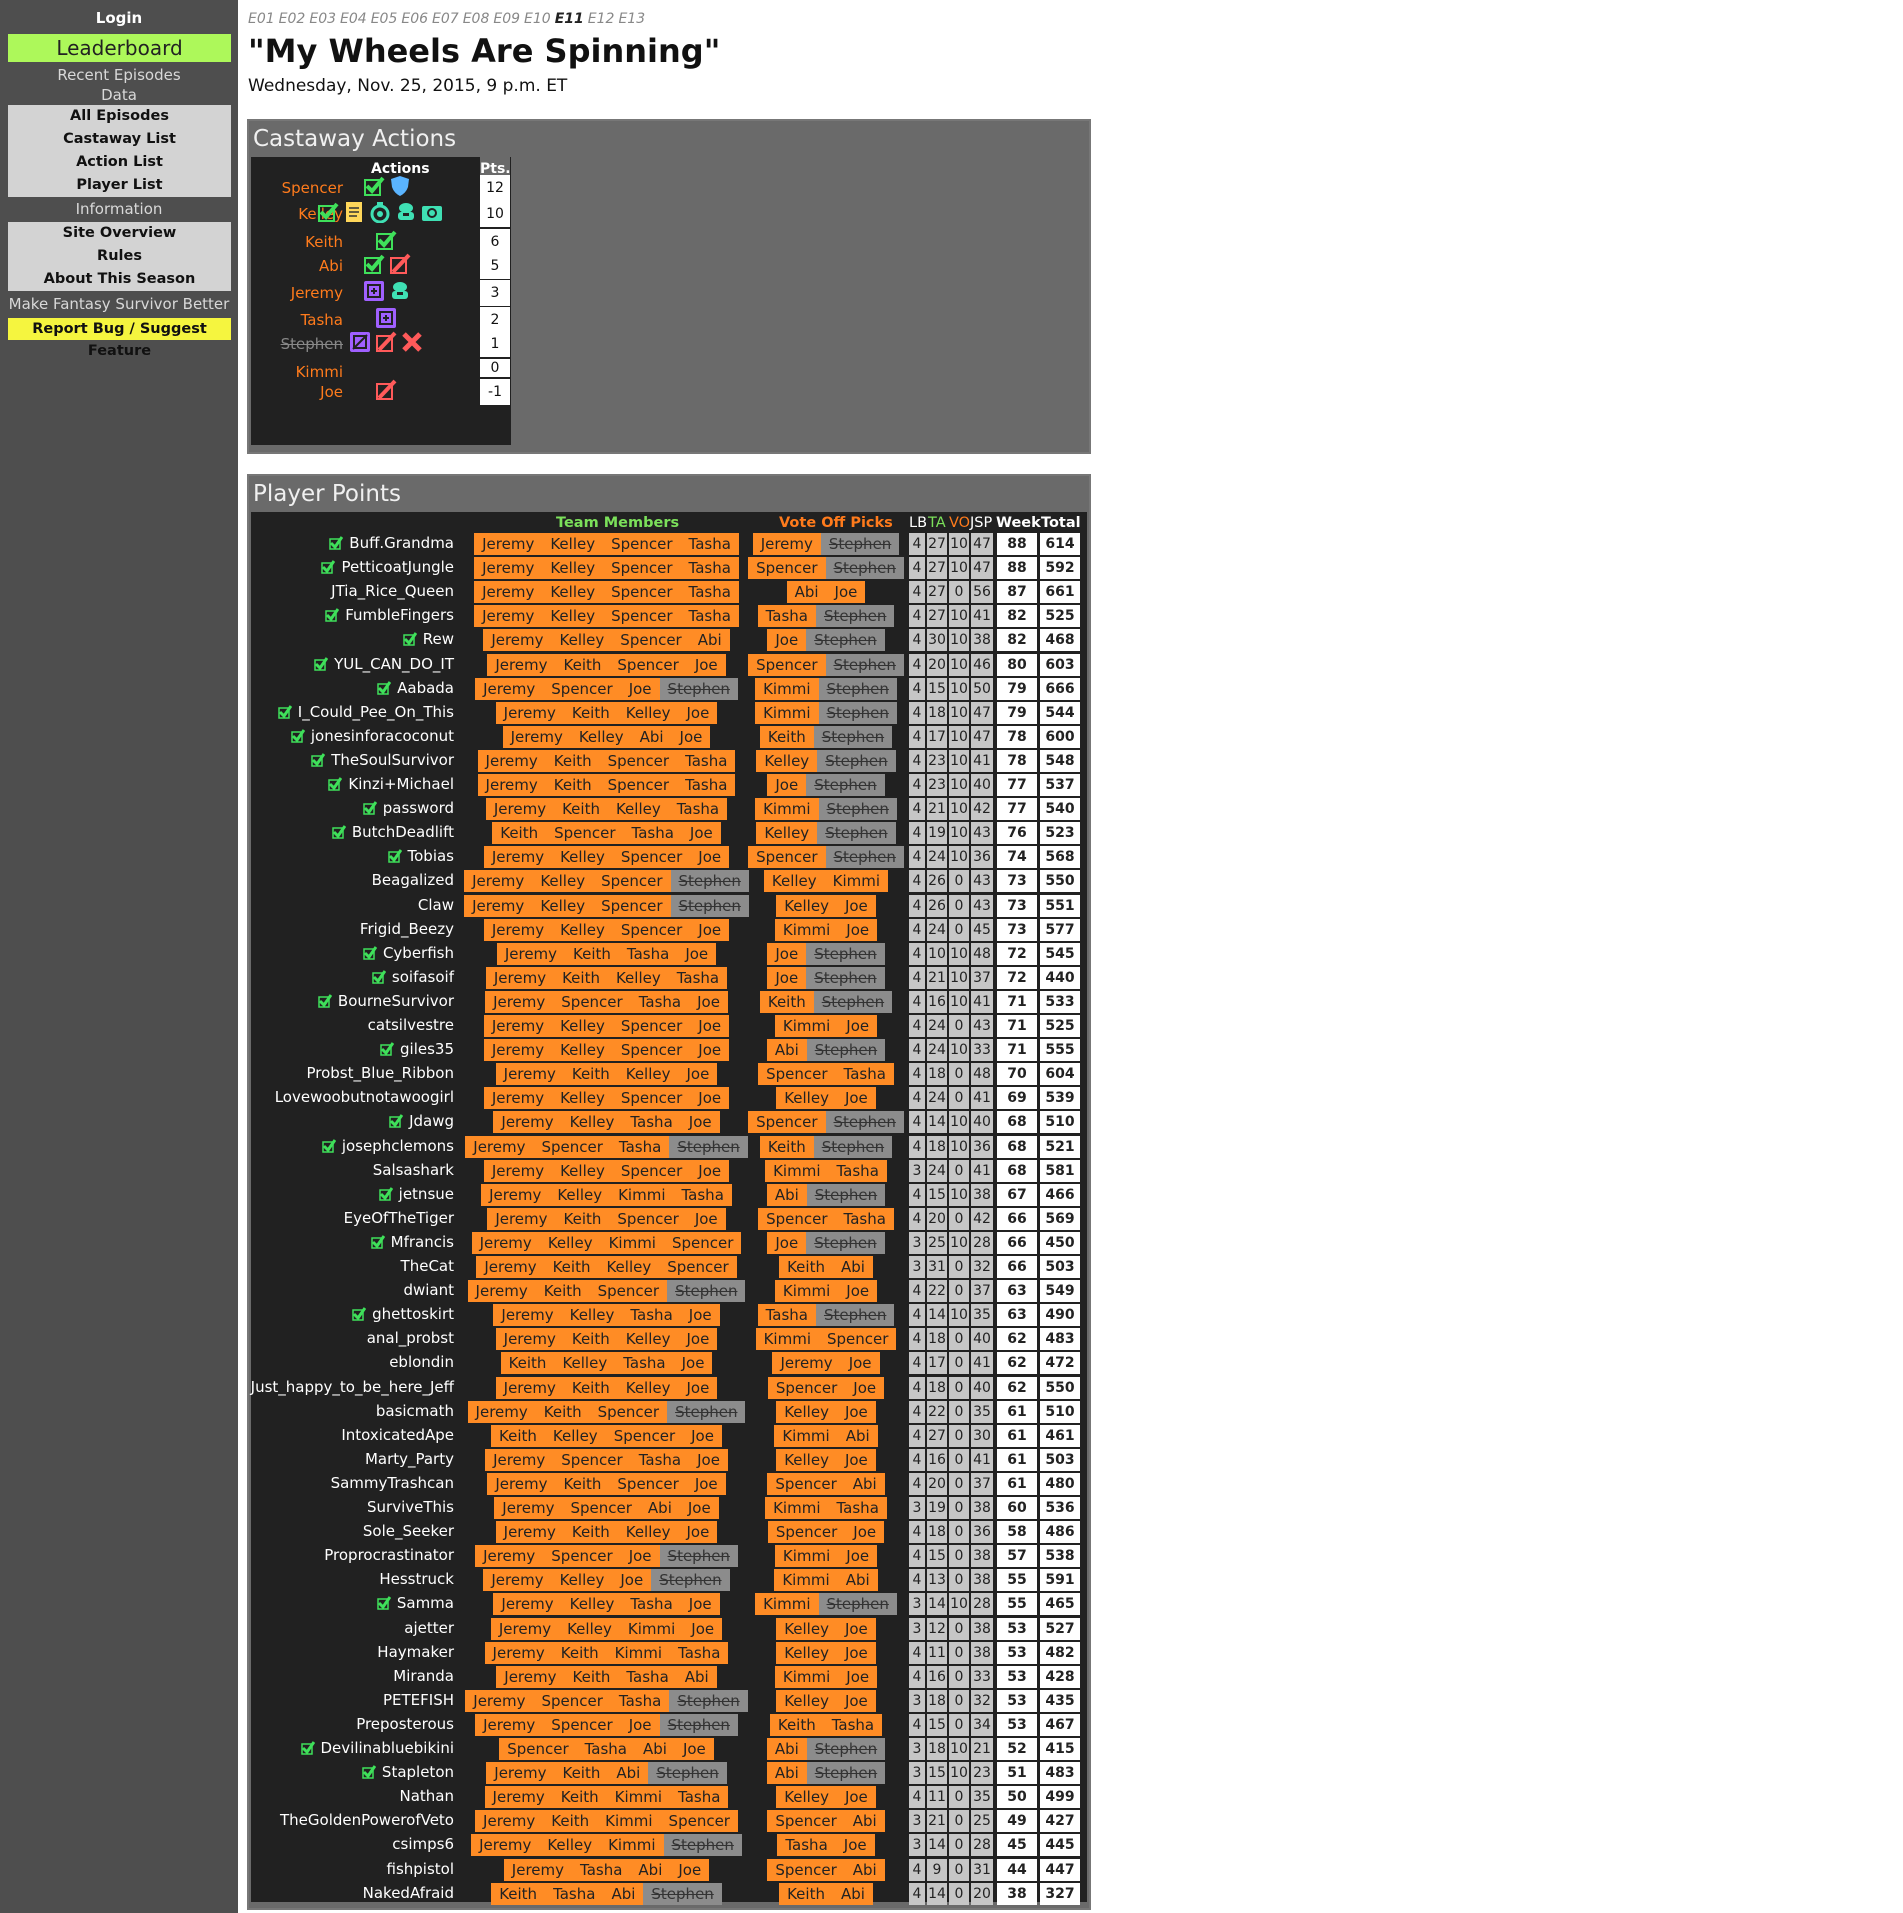  What do you see at coordinates (423, 977) in the screenshot?
I see `player-name: soifasoif` at bounding box center [423, 977].